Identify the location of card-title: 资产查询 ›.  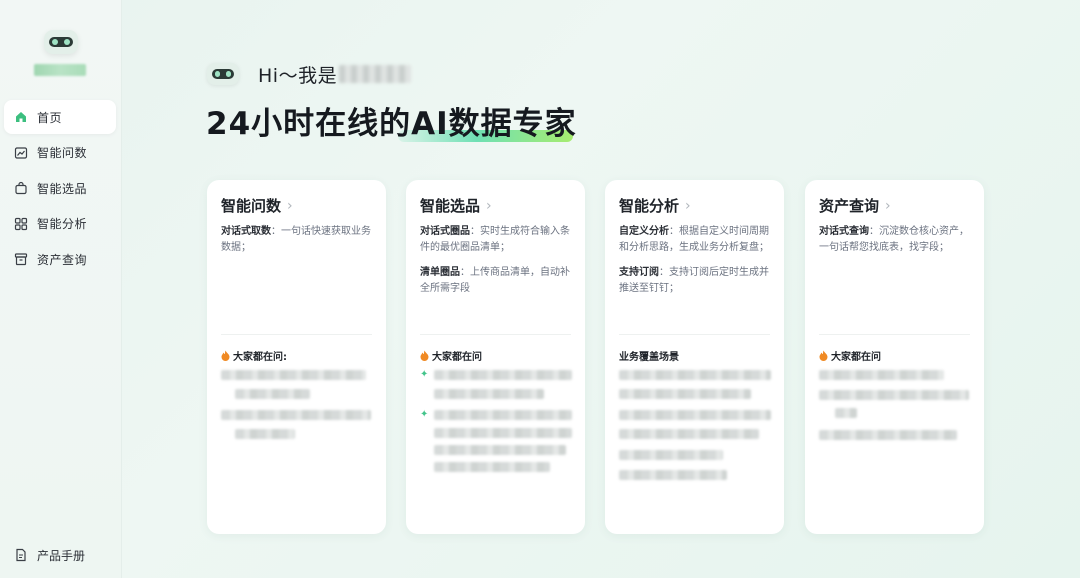
(855, 205).